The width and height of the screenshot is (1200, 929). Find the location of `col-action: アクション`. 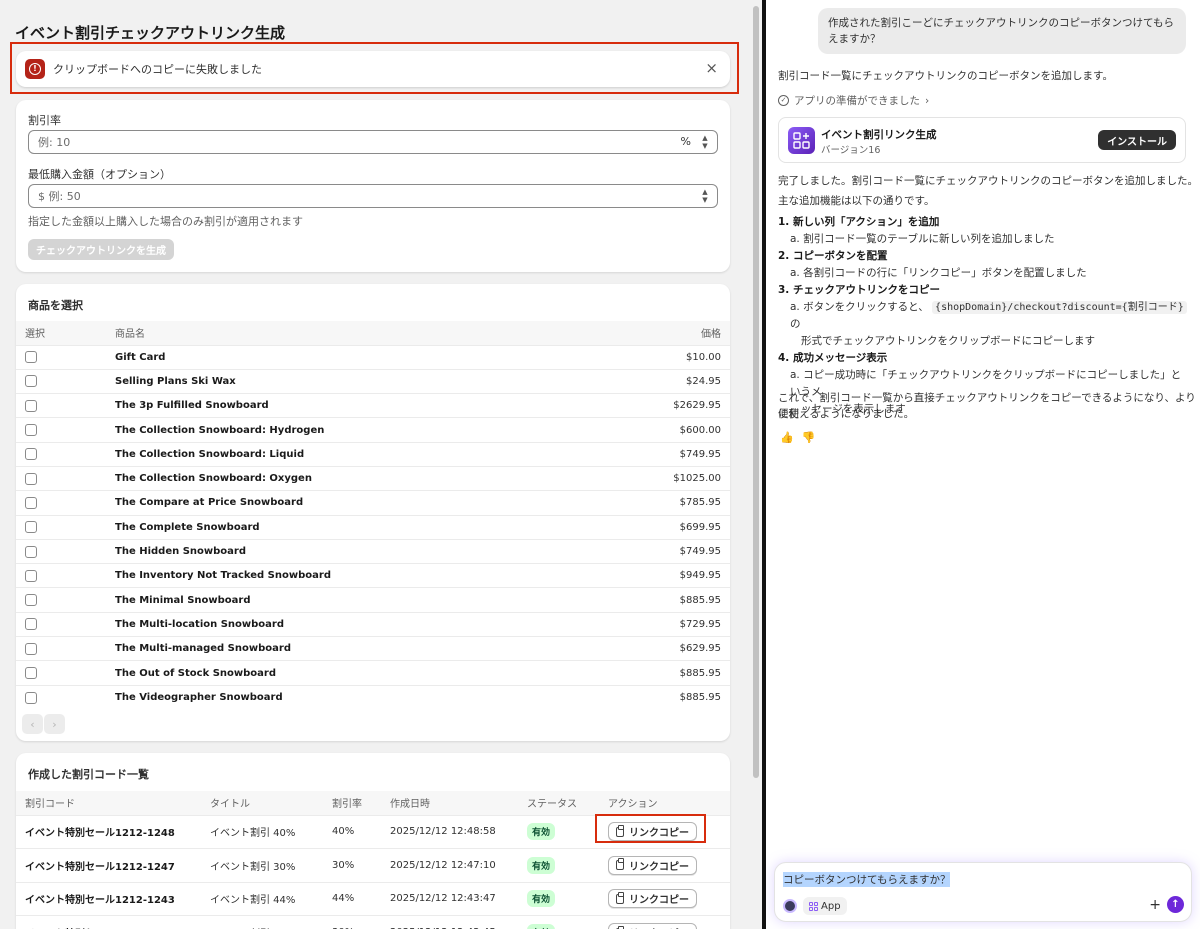

col-action: アクション is located at coordinates (633, 805).